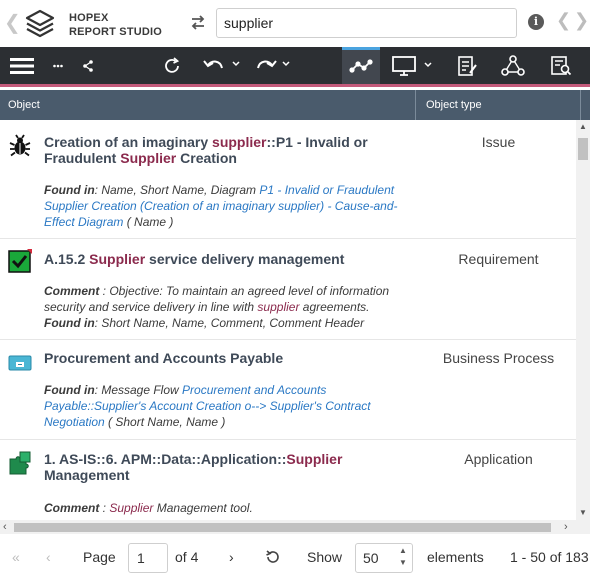  Describe the element at coordinates (563, 20) in the screenshot. I see `chevron-left-icon: ❮` at that location.